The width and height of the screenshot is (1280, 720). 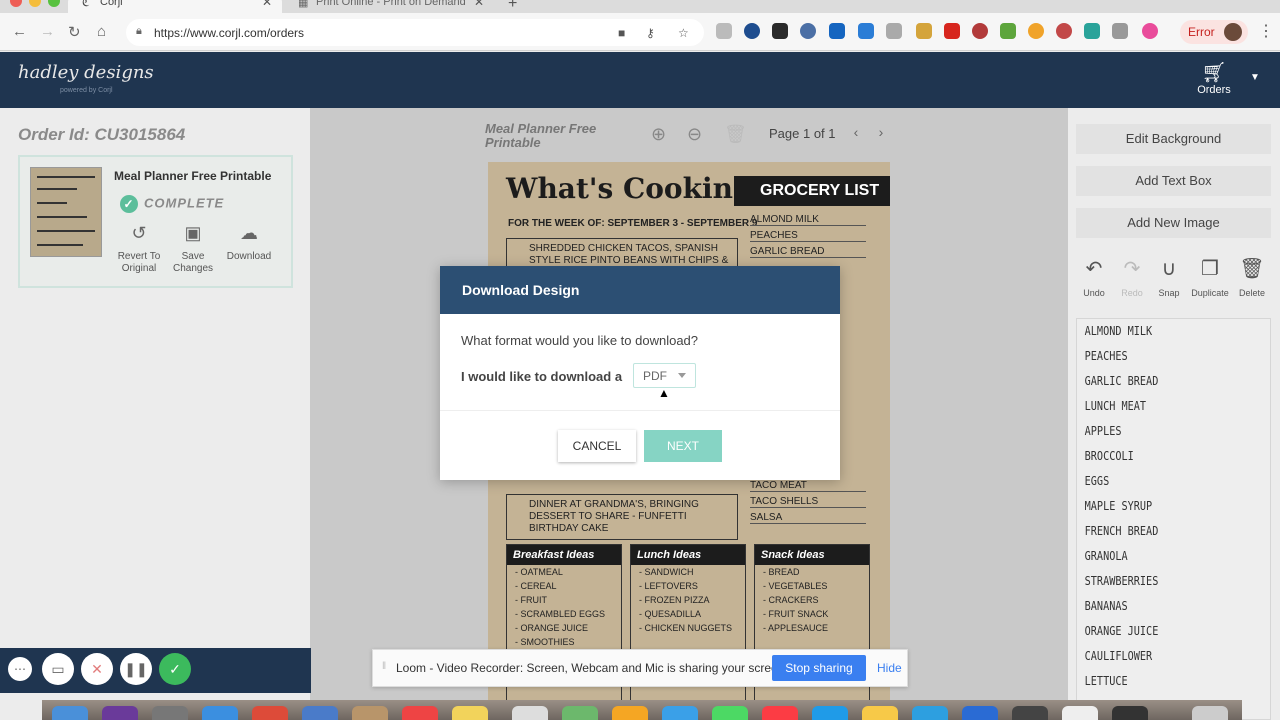 I want to click on revert-button: ↺ Revert To Original, so click(x=139, y=249).